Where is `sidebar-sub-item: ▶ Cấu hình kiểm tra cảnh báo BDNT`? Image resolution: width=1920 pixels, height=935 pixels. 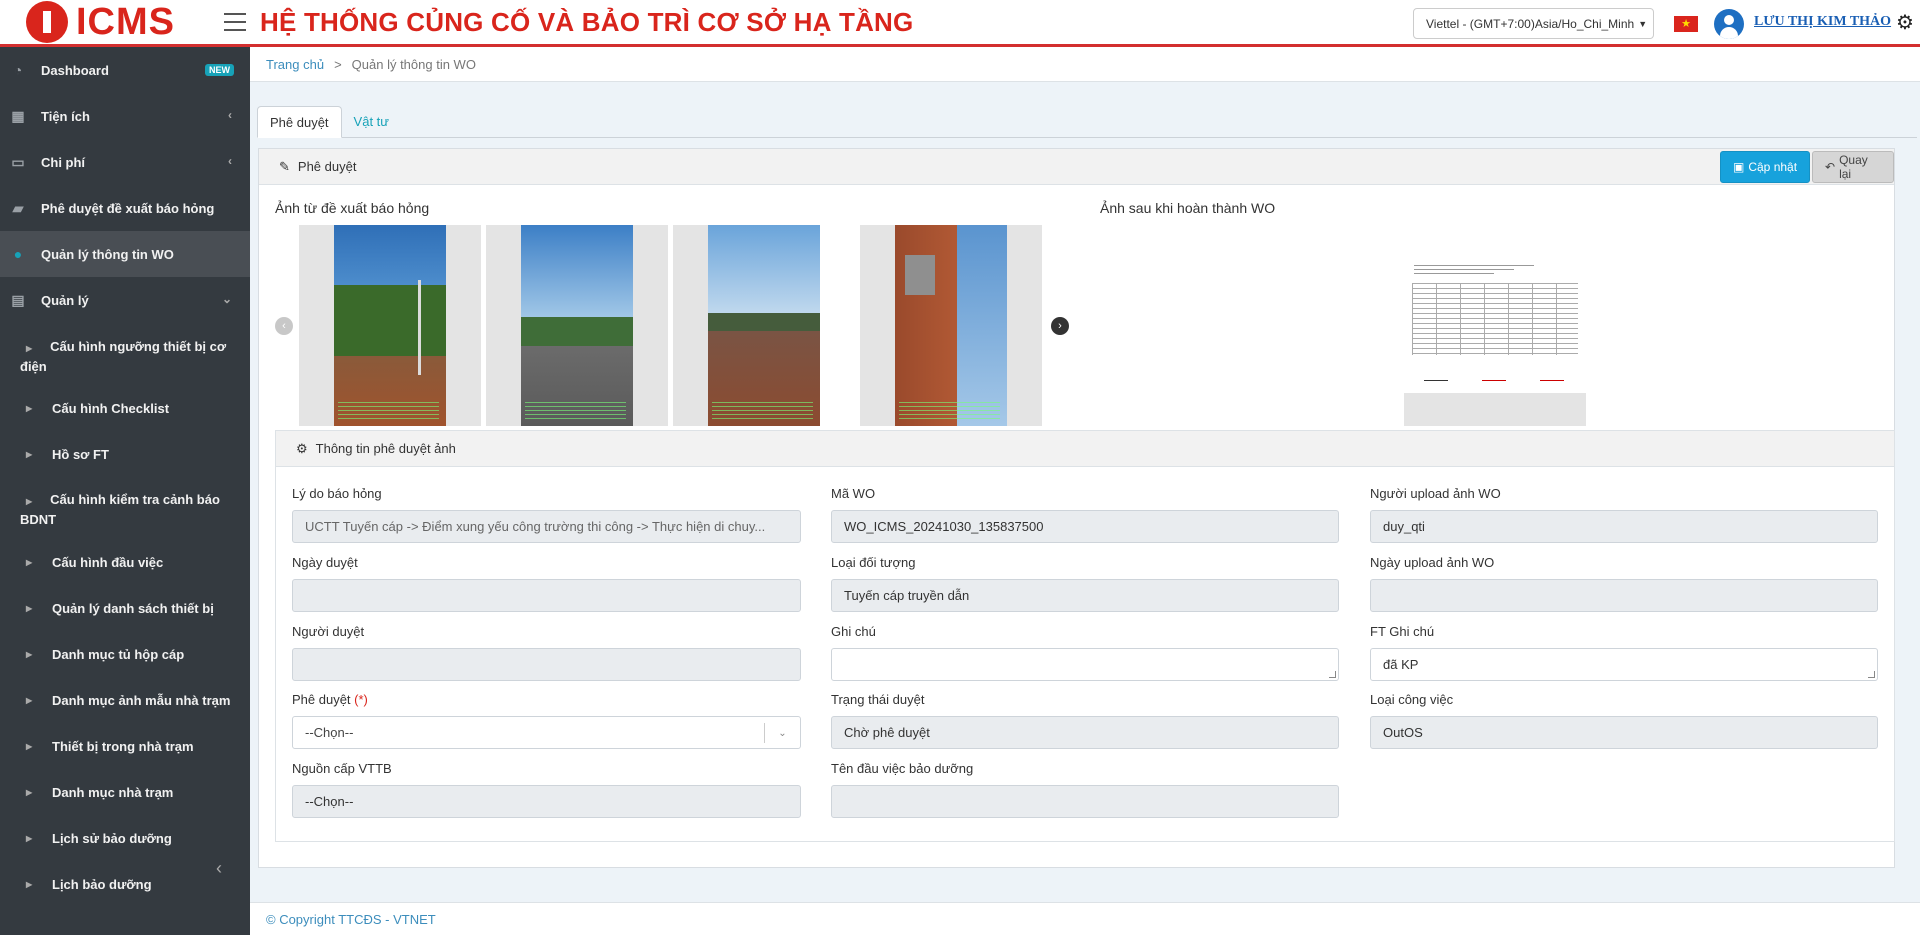 sidebar-sub-item: ▶ Cấu hình kiểm tra cảnh báo BDNT is located at coordinates (125, 508).